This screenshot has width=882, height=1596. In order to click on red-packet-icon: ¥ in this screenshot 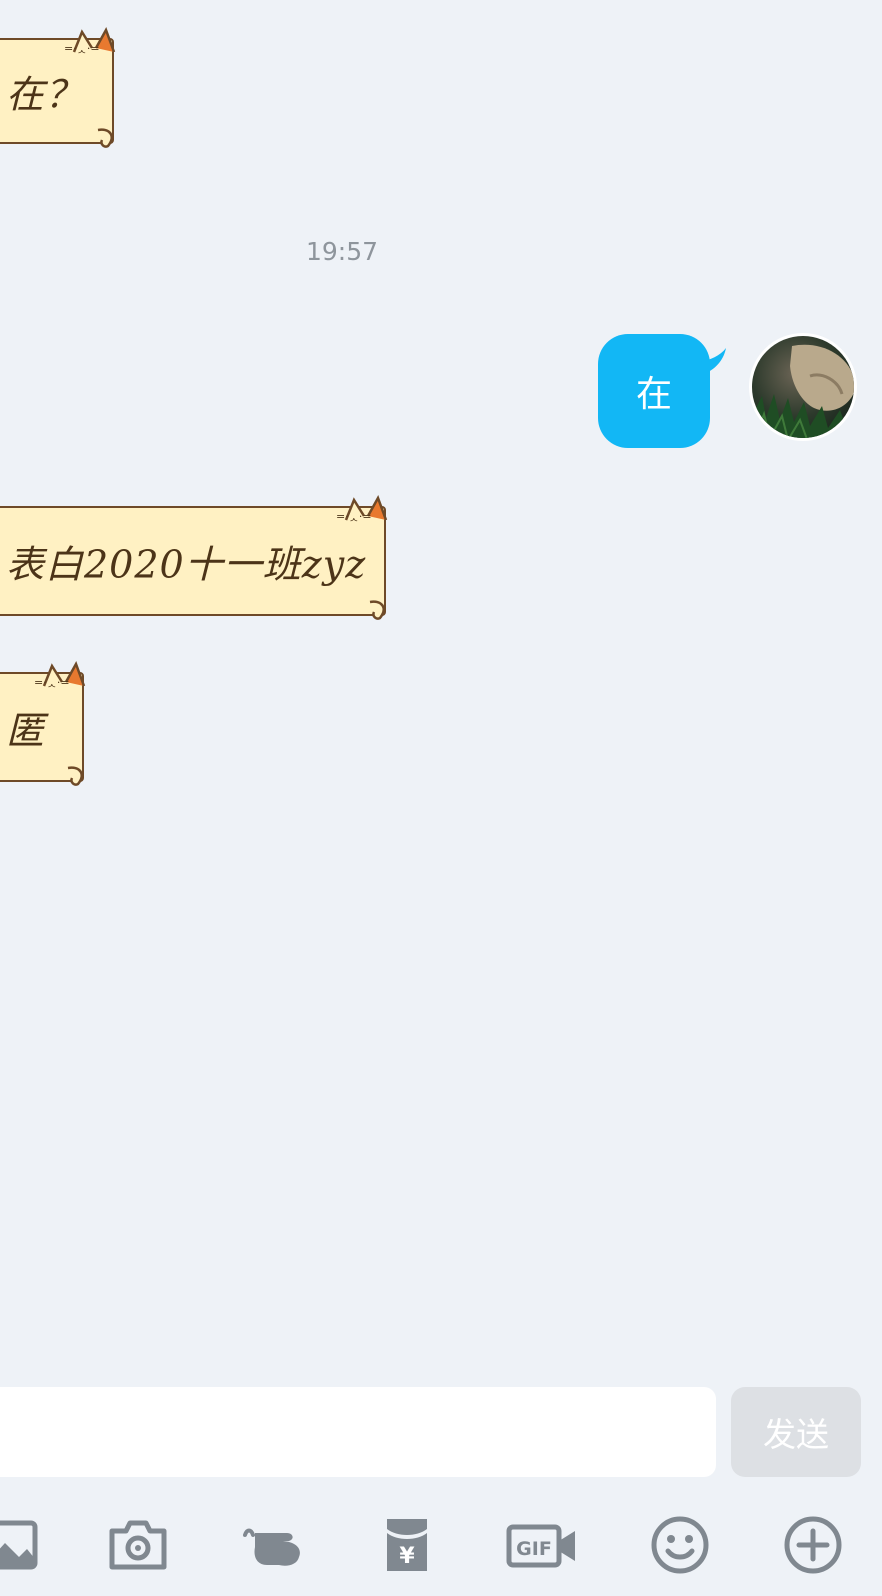, I will do `click(407, 1545)`.